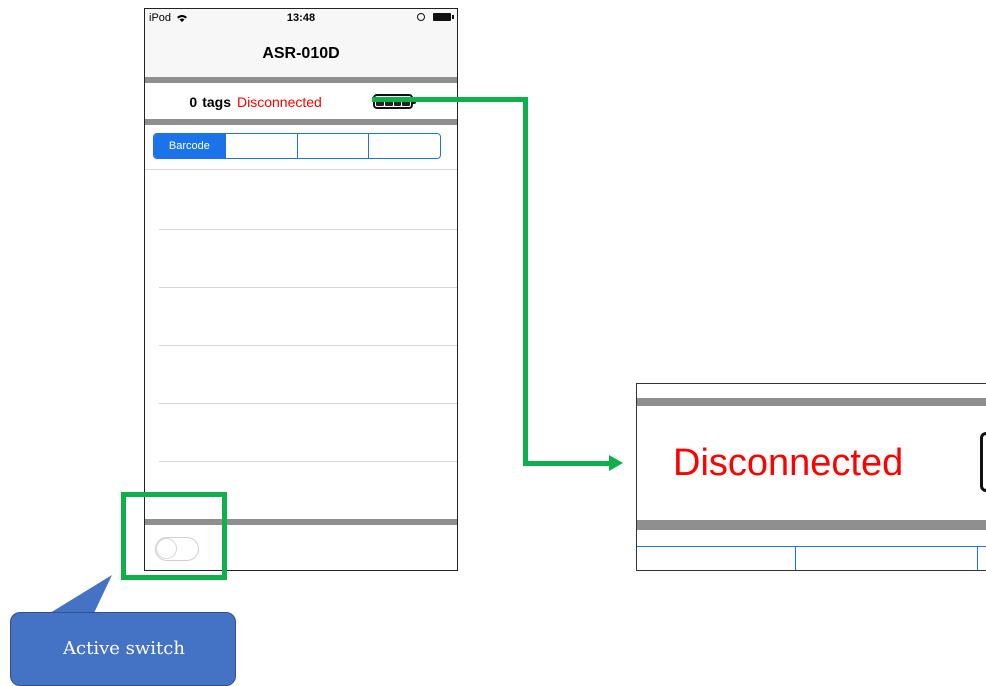 This screenshot has width=986, height=686. What do you see at coordinates (788, 463) in the screenshot?
I see `zoomed-connection-status: Disconnected` at bounding box center [788, 463].